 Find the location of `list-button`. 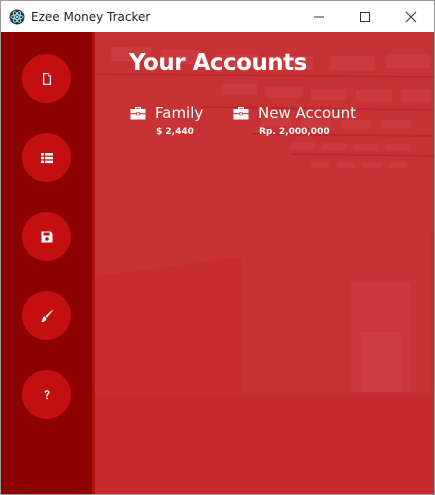

list-button is located at coordinates (46, 157).